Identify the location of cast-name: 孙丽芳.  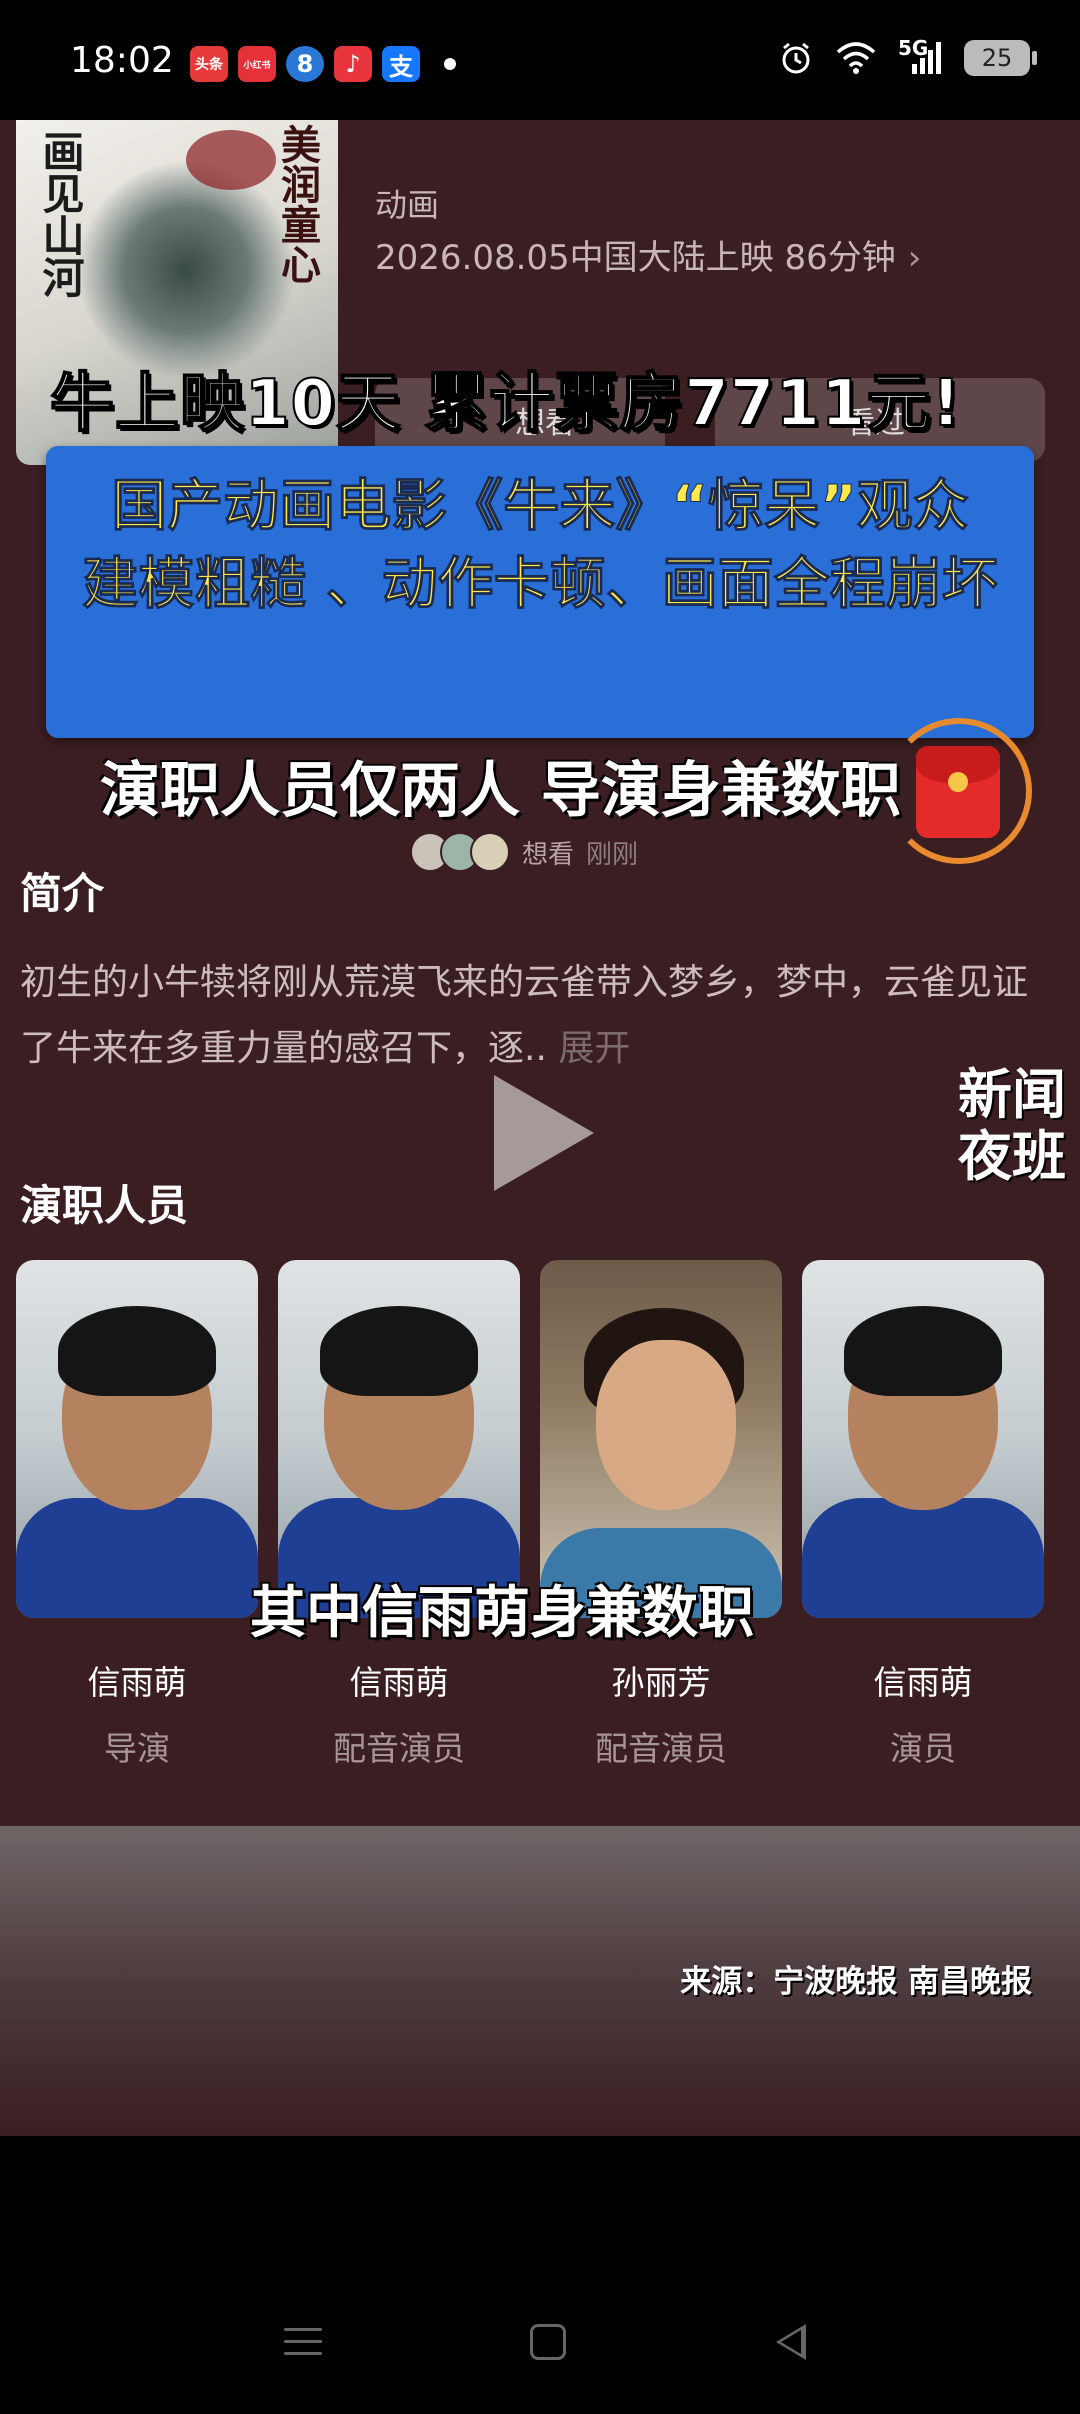
(661, 1682).